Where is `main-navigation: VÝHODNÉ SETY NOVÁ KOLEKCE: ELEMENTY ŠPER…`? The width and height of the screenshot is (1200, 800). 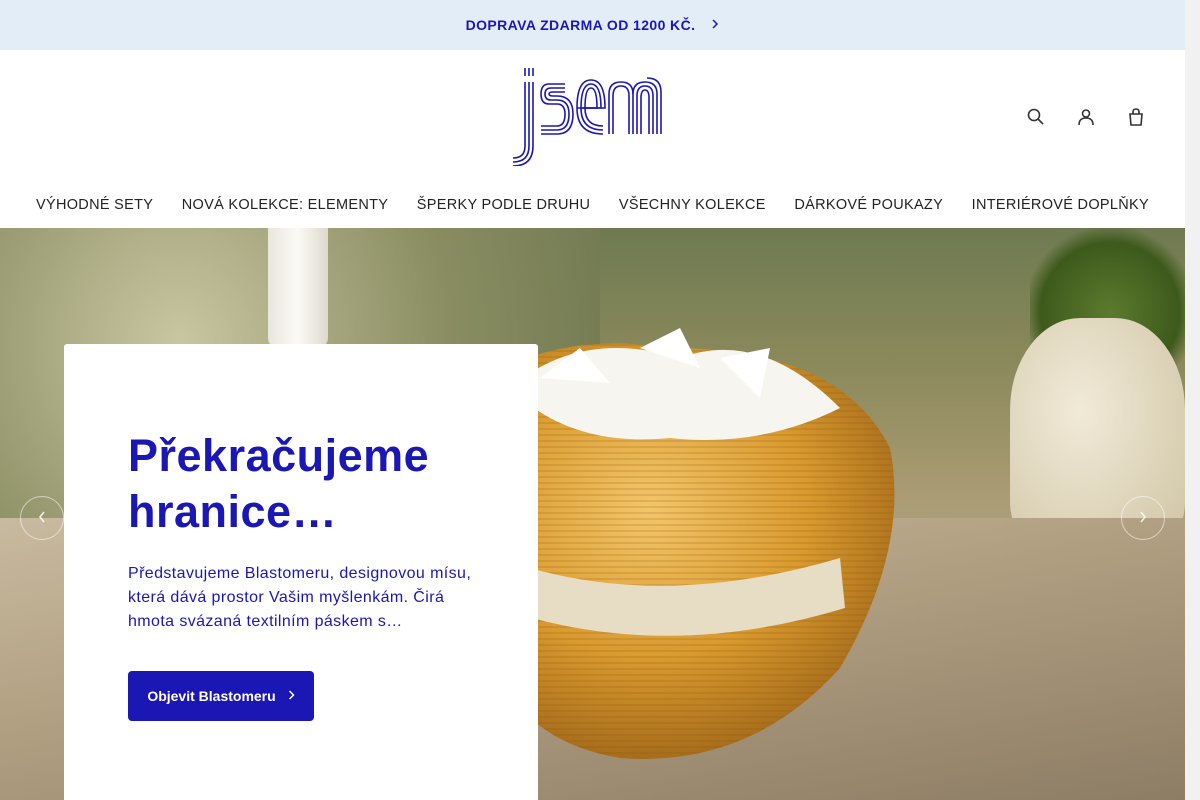 main-navigation: VÝHODNÉ SETY NOVÁ KOLEKCE: ELEMENTY ŠPER… is located at coordinates (592, 205).